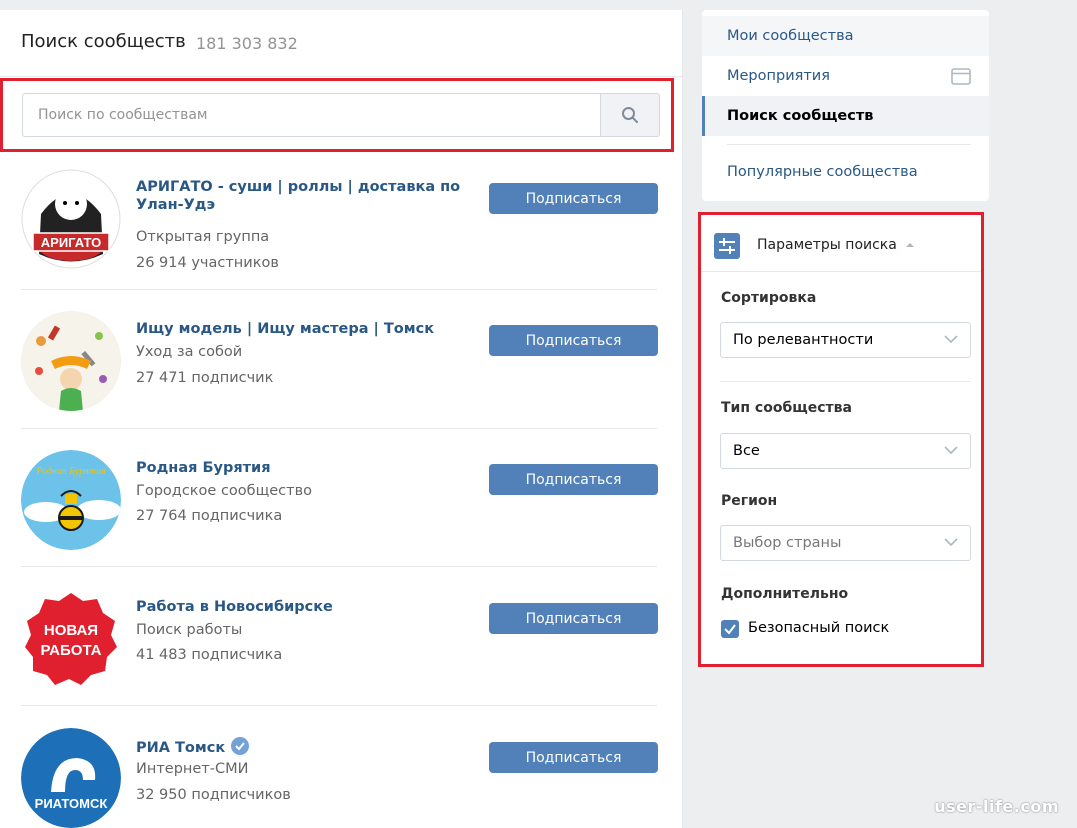  I want to click on menu-item-label: Мероприятия, so click(778, 76).